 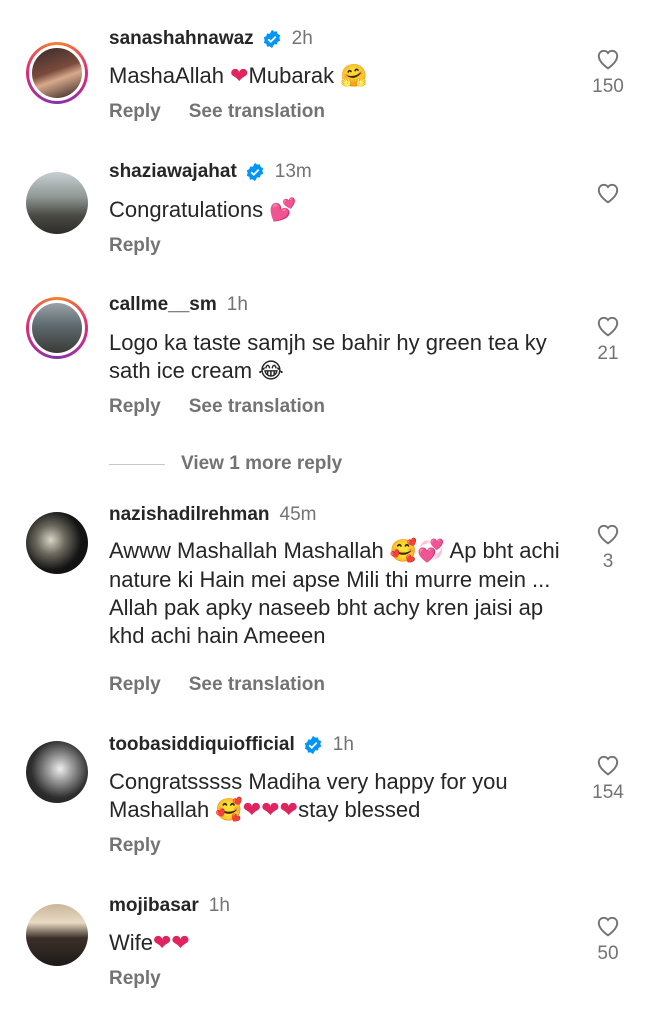 I want to click on divider, so click(x=137, y=464).